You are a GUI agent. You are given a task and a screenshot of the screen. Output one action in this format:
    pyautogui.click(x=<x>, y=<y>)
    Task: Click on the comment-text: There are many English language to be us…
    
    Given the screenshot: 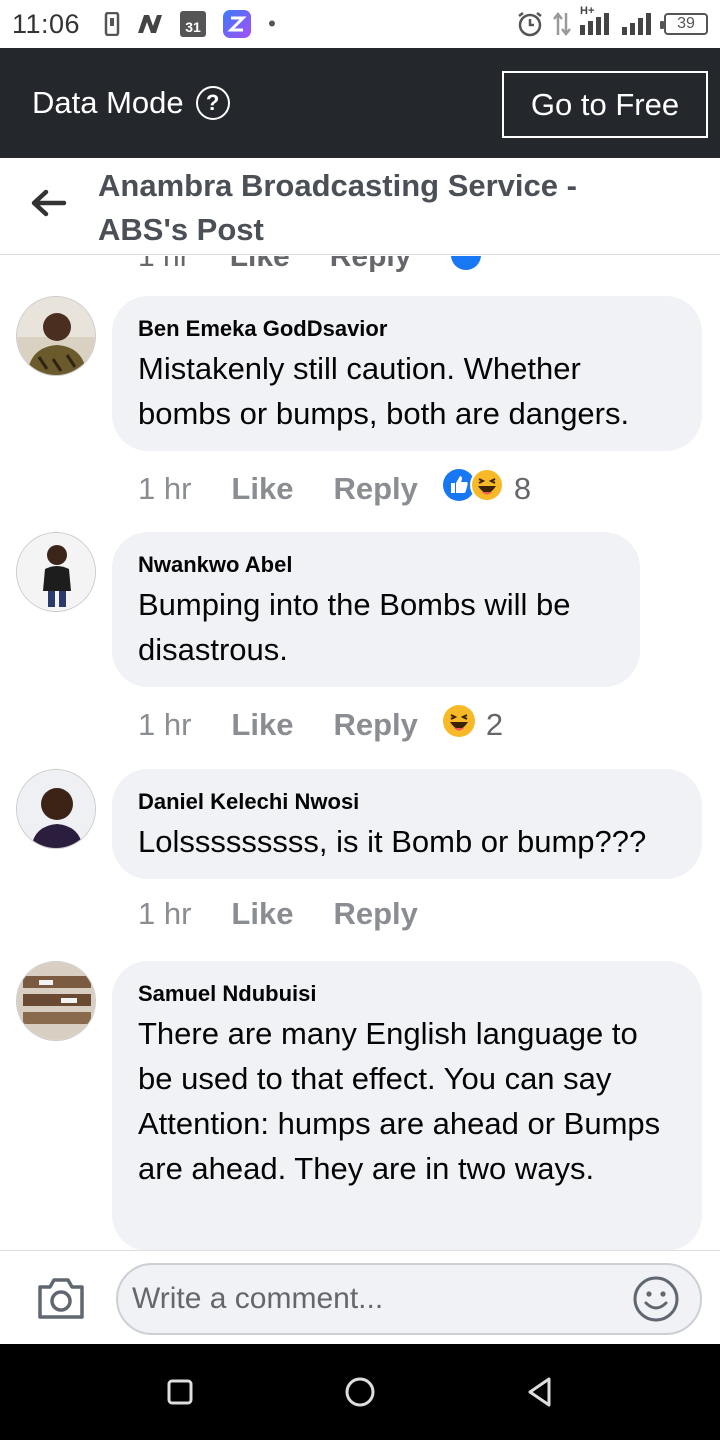 What is the action you would take?
    pyautogui.click(x=399, y=1101)
    